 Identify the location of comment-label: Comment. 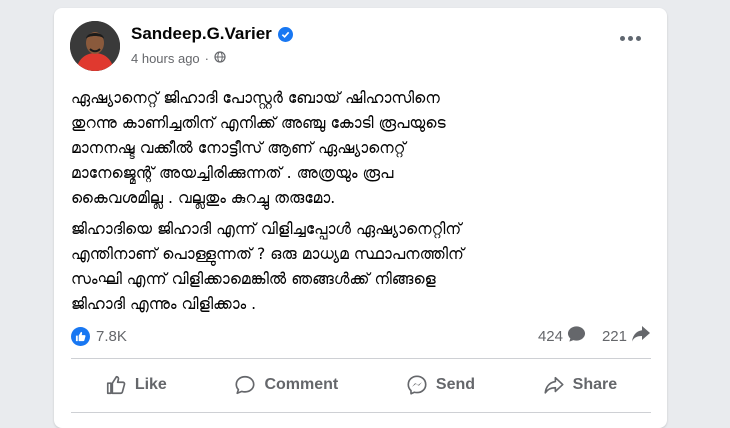
(301, 384).